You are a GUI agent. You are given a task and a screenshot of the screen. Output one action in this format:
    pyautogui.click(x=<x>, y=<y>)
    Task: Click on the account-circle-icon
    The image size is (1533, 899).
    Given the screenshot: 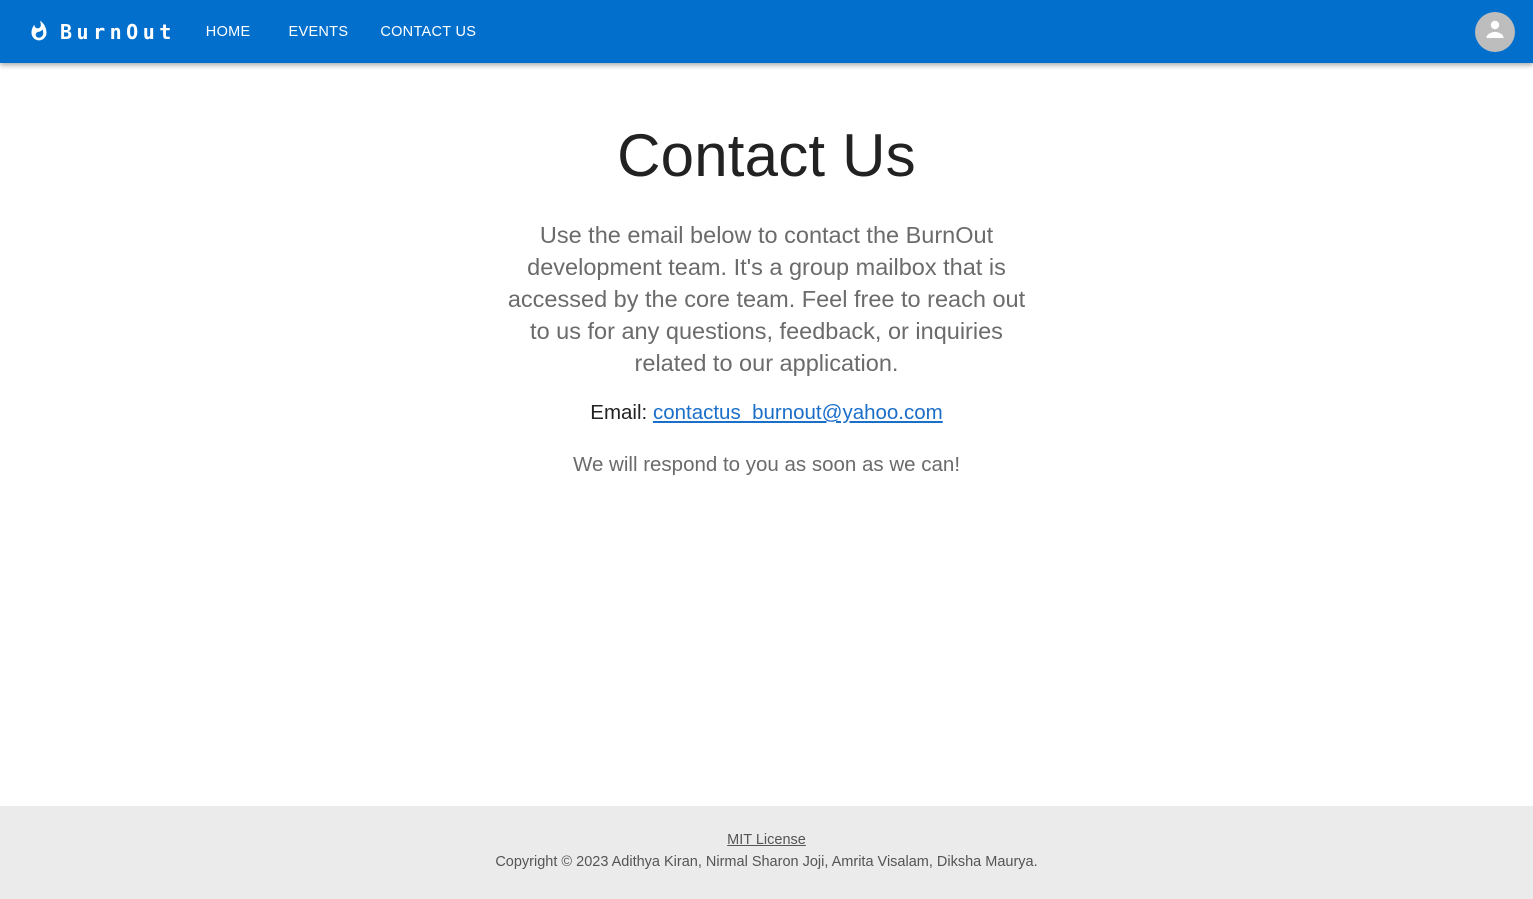 What is the action you would take?
    pyautogui.click(x=1495, y=31)
    